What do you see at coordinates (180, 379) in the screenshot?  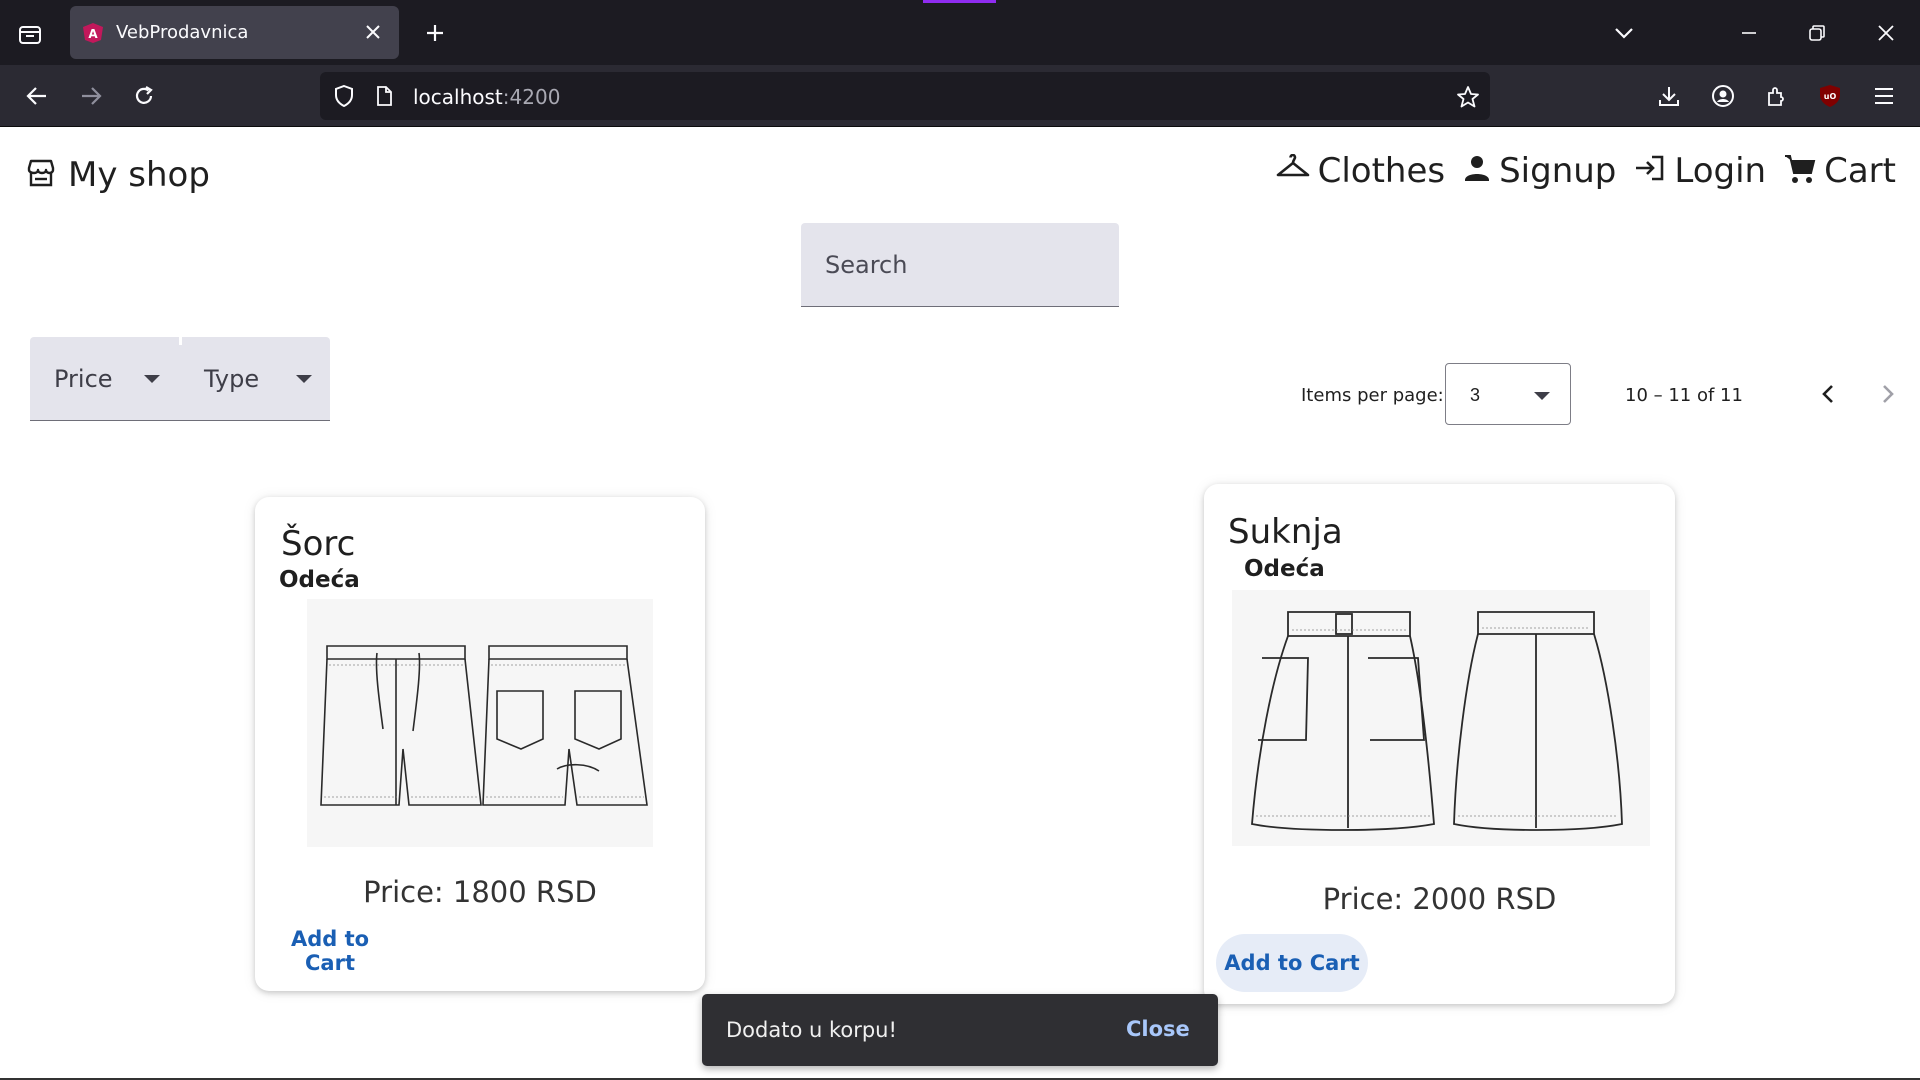 I see `filter-bar: Price Type` at bounding box center [180, 379].